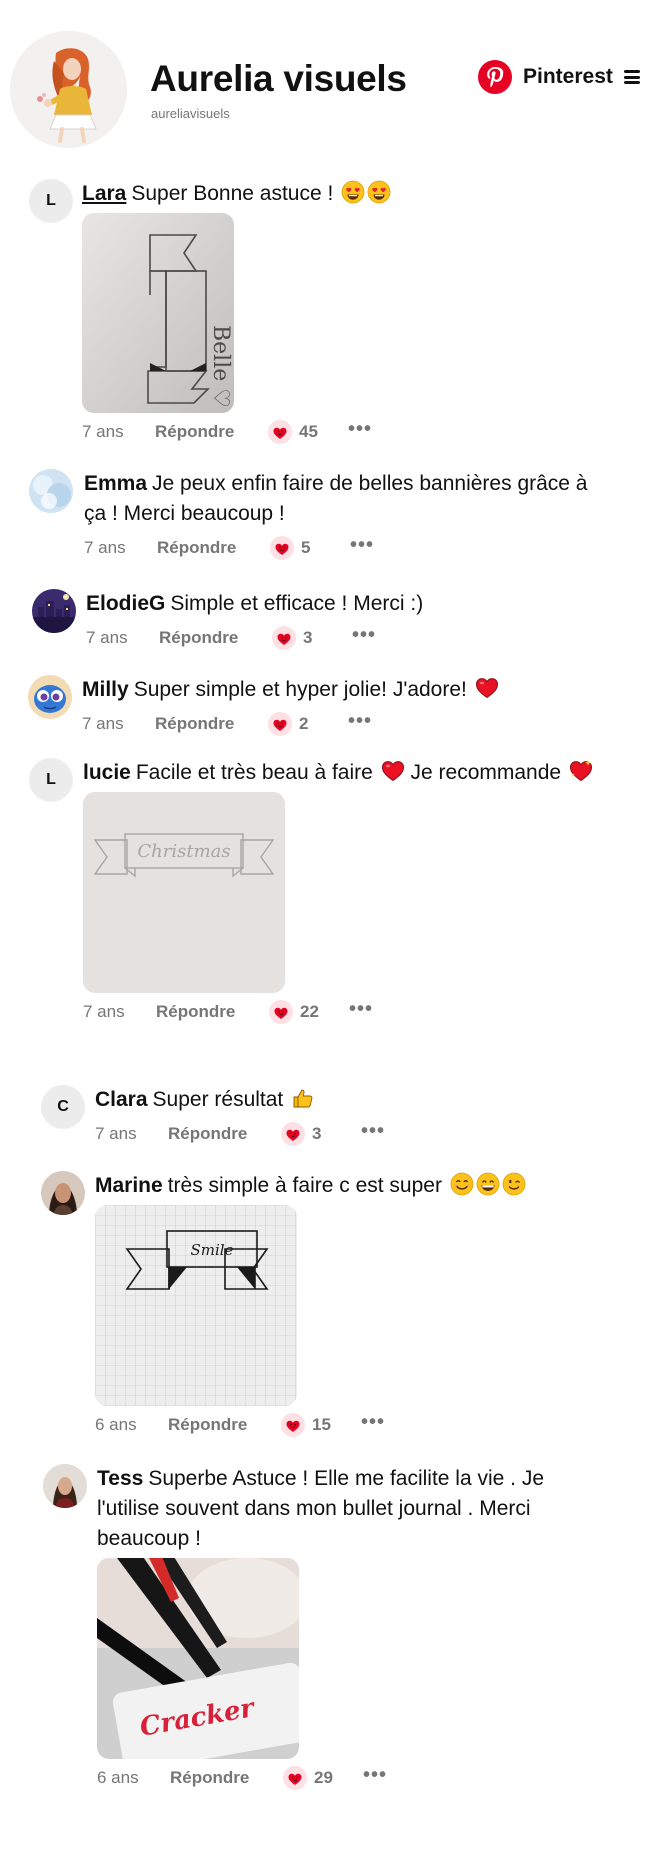 The image size is (672, 1868). What do you see at coordinates (355, 1100) in the screenshot?
I see `comment-text: Clara Super résultat` at bounding box center [355, 1100].